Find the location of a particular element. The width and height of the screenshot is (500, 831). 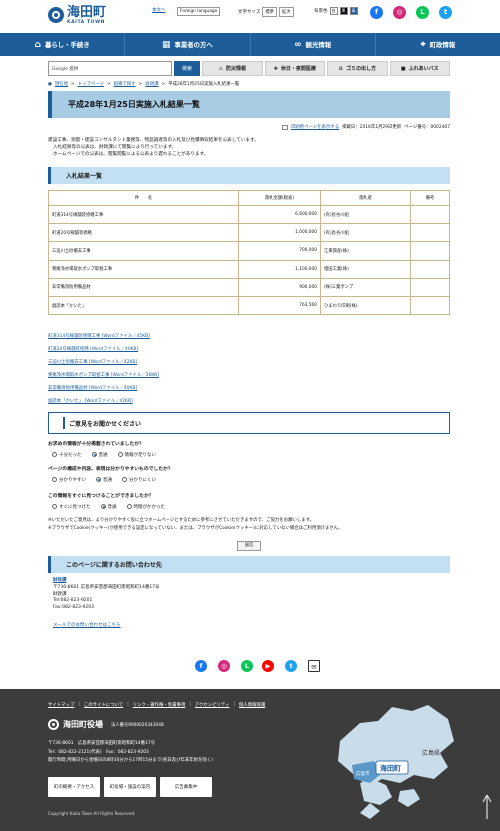

cell-amount: 6,600,000 is located at coordinates (279, 214).